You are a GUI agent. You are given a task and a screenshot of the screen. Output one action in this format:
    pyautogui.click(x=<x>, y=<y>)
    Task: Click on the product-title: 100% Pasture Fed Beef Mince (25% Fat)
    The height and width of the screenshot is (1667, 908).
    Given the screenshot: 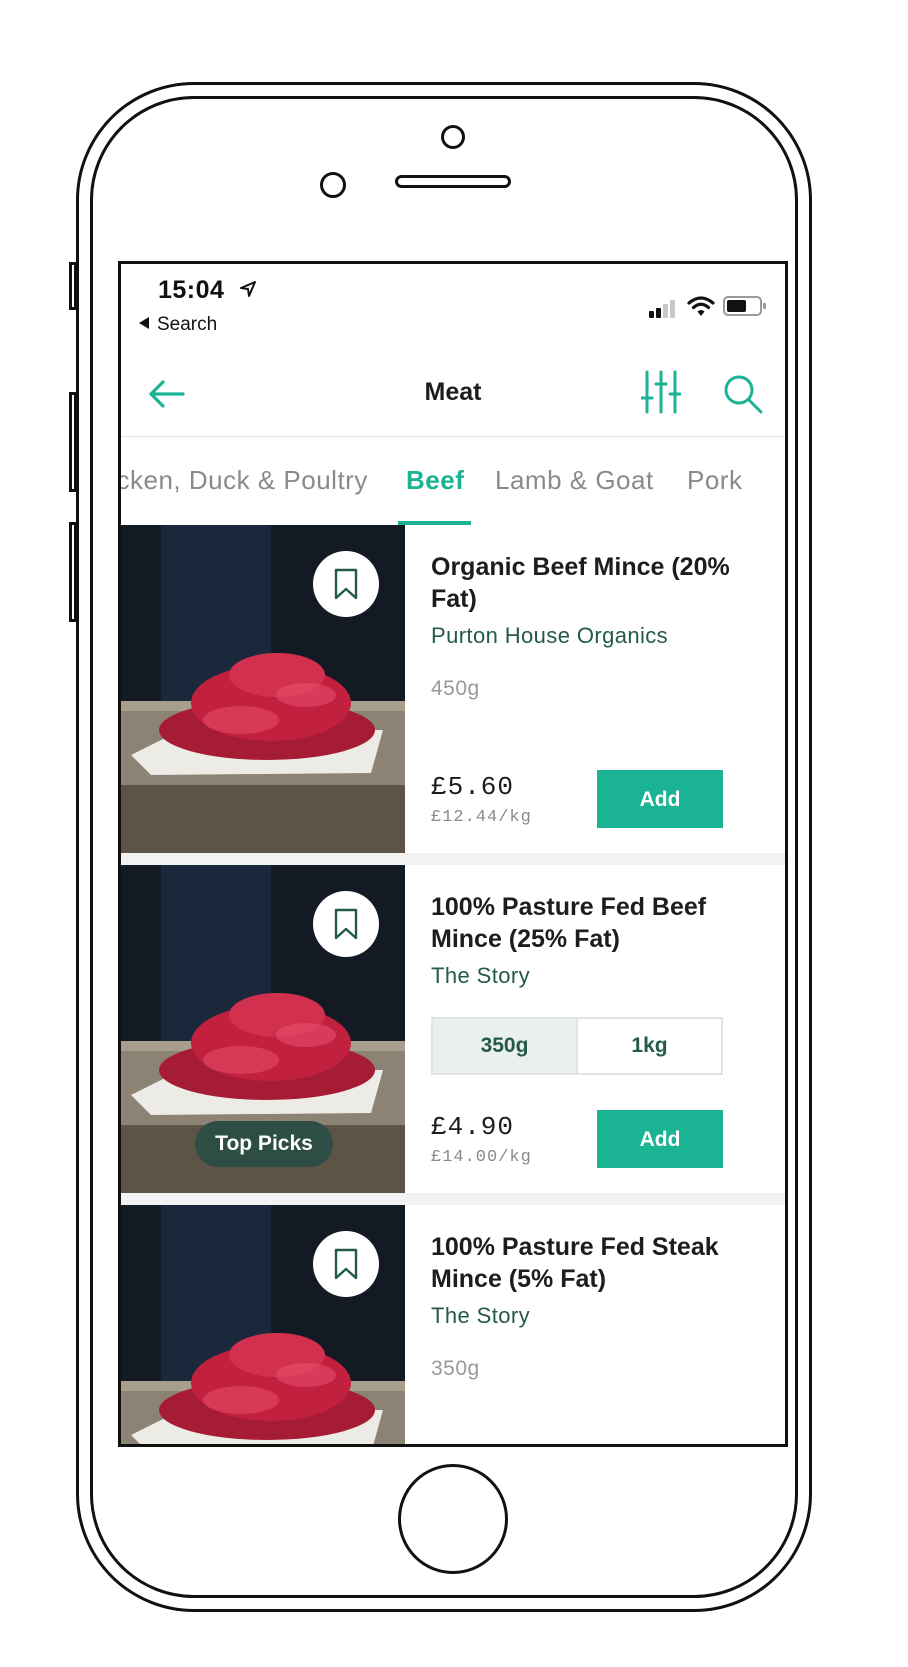 What is the action you would take?
    pyautogui.click(x=586, y=923)
    